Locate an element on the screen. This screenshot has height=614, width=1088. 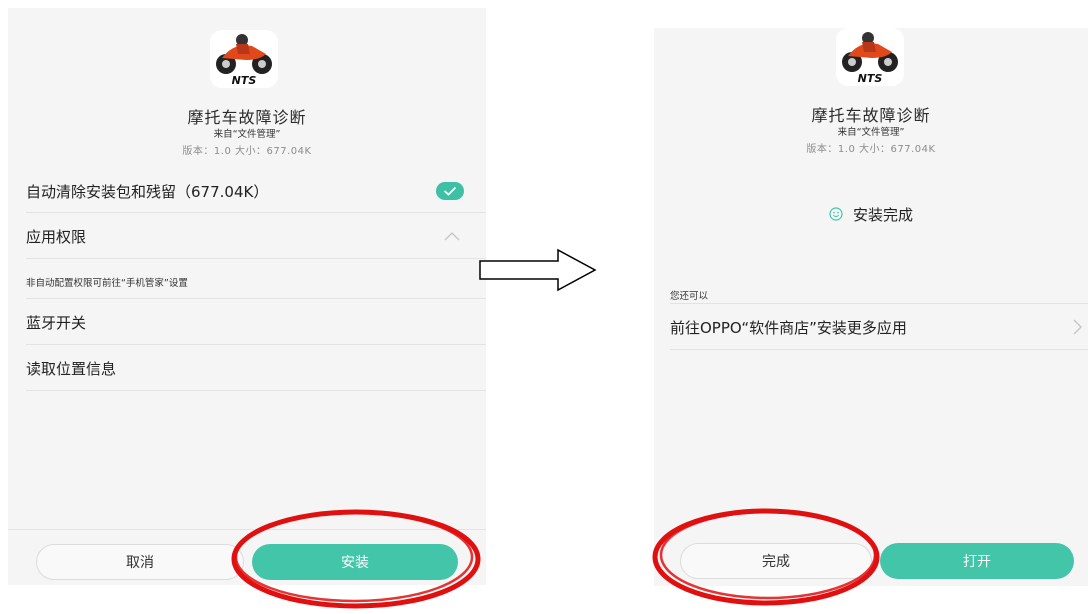
auto-clean-row: 自动清除安装包和残留（677.04K） is located at coordinates (247, 191).